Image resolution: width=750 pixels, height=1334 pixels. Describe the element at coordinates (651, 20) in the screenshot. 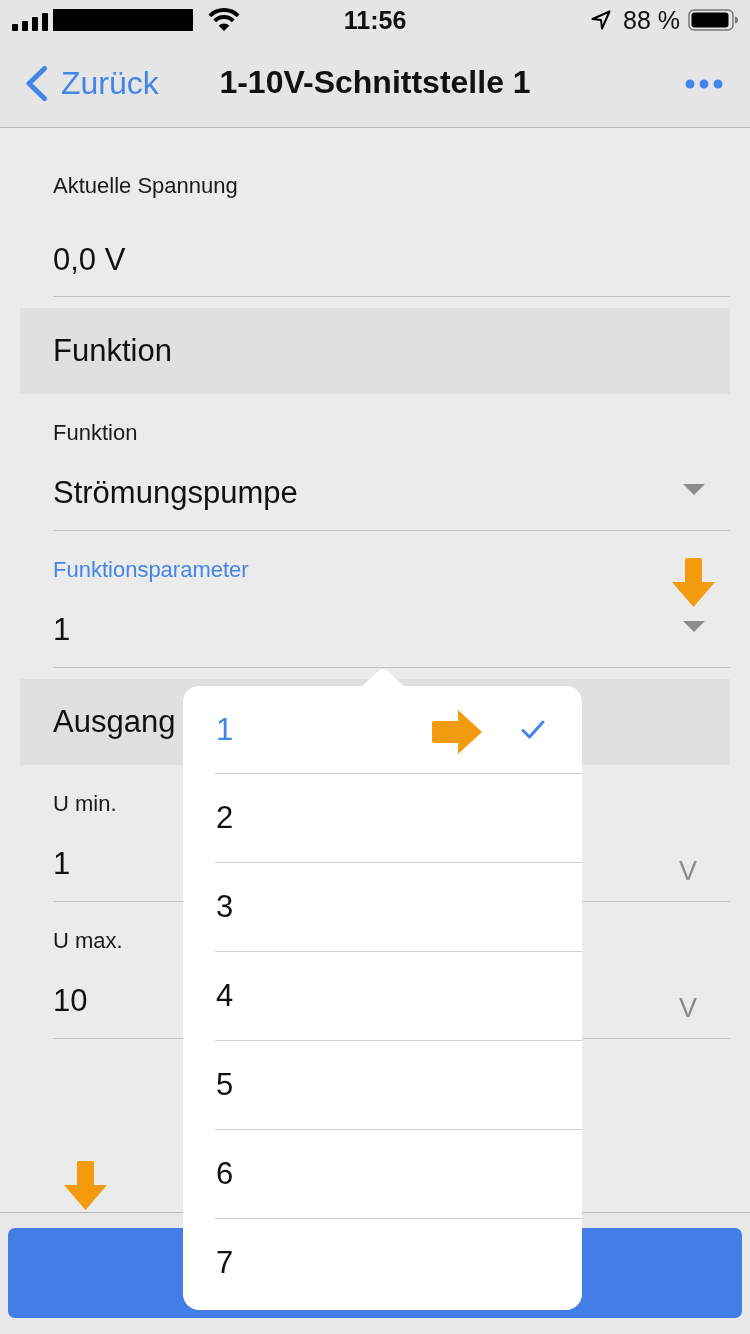

I see `battery-percentage: 88 %` at that location.